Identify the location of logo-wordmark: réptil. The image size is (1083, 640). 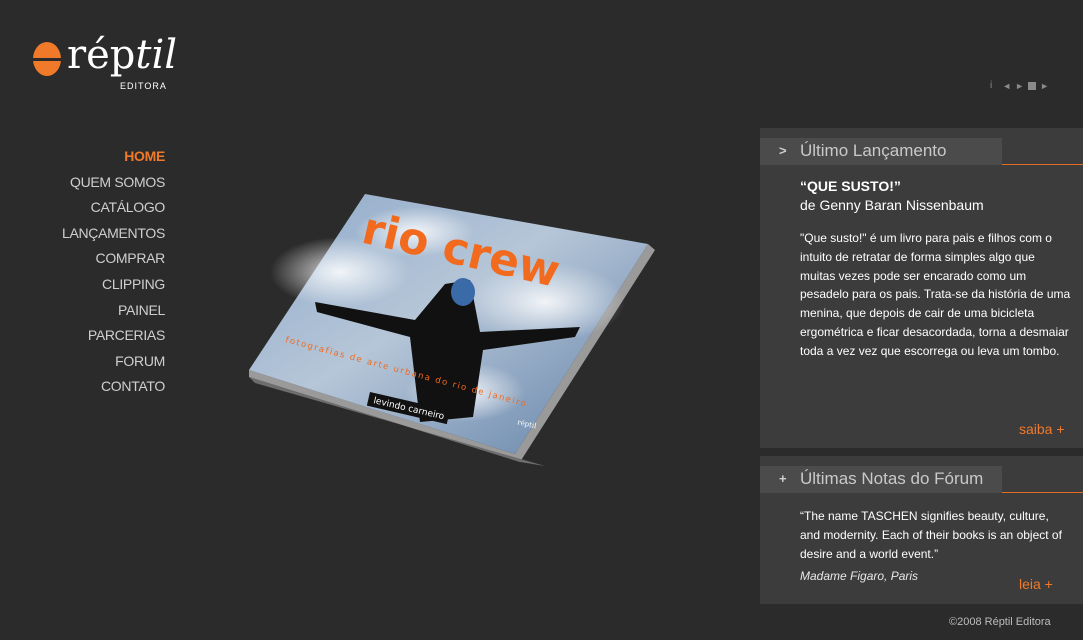
(122, 55).